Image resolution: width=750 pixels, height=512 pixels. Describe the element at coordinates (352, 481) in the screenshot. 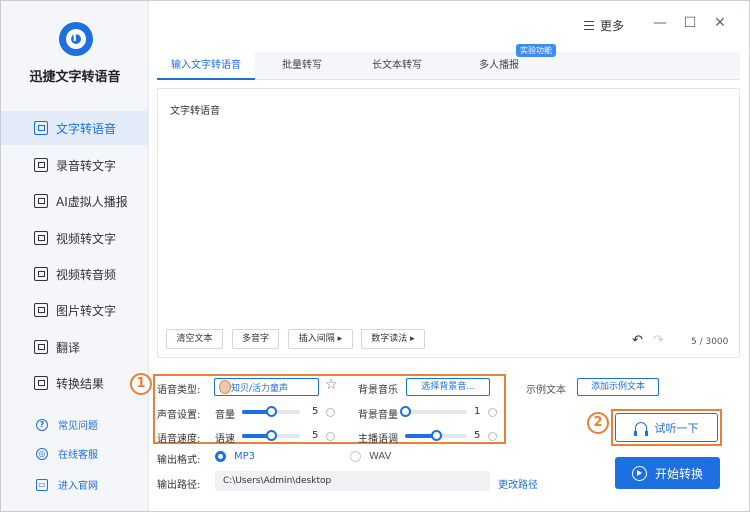

I see `output-path-field: C:\Users\Admin\desktop` at that location.